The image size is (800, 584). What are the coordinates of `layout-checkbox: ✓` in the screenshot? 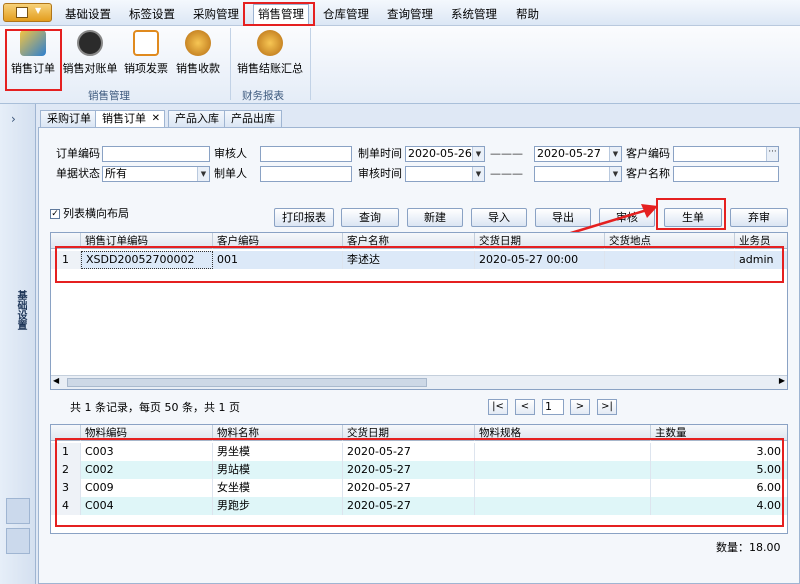 It's located at (55, 214).